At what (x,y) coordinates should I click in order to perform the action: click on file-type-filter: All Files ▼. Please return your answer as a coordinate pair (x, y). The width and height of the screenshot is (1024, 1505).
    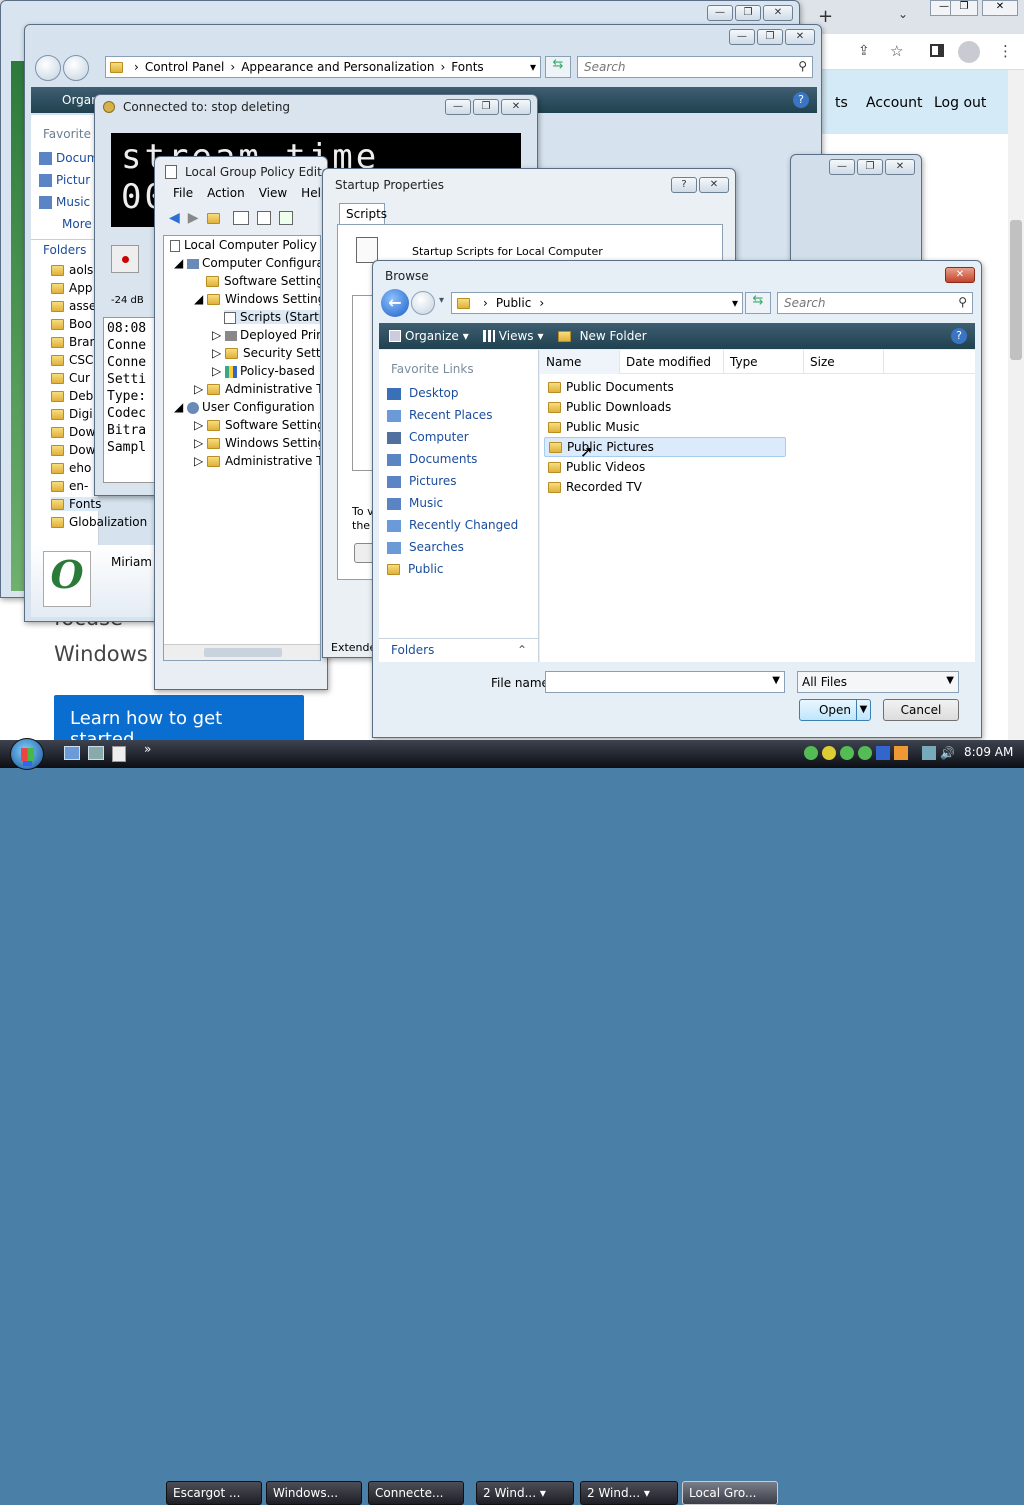
    Looking at the image, I should click on (878, 682).